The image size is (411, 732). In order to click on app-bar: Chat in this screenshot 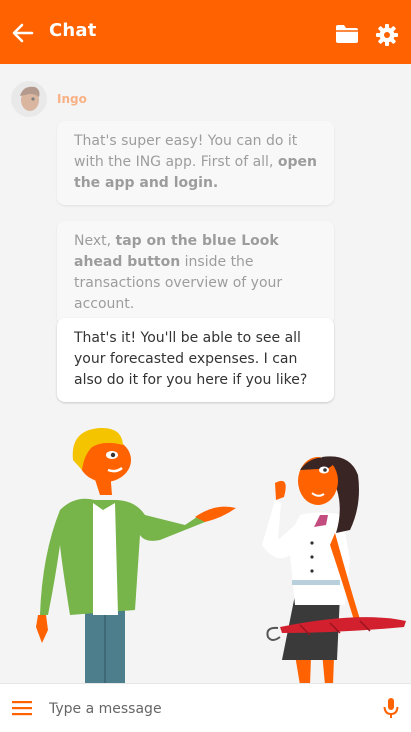, I will do `click(205, 32)`.